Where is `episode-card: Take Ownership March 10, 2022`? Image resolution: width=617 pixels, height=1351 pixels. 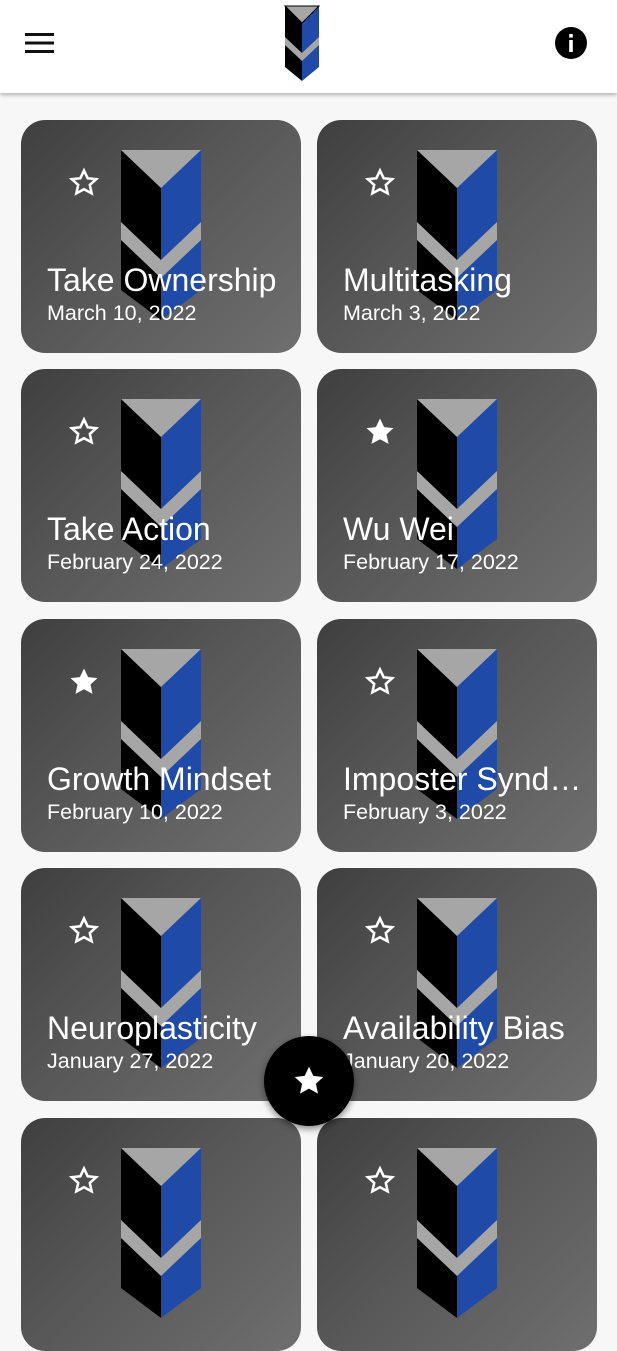 episode-card: Take Ownership March 10, 2022 is located at coordinates (161, 236).